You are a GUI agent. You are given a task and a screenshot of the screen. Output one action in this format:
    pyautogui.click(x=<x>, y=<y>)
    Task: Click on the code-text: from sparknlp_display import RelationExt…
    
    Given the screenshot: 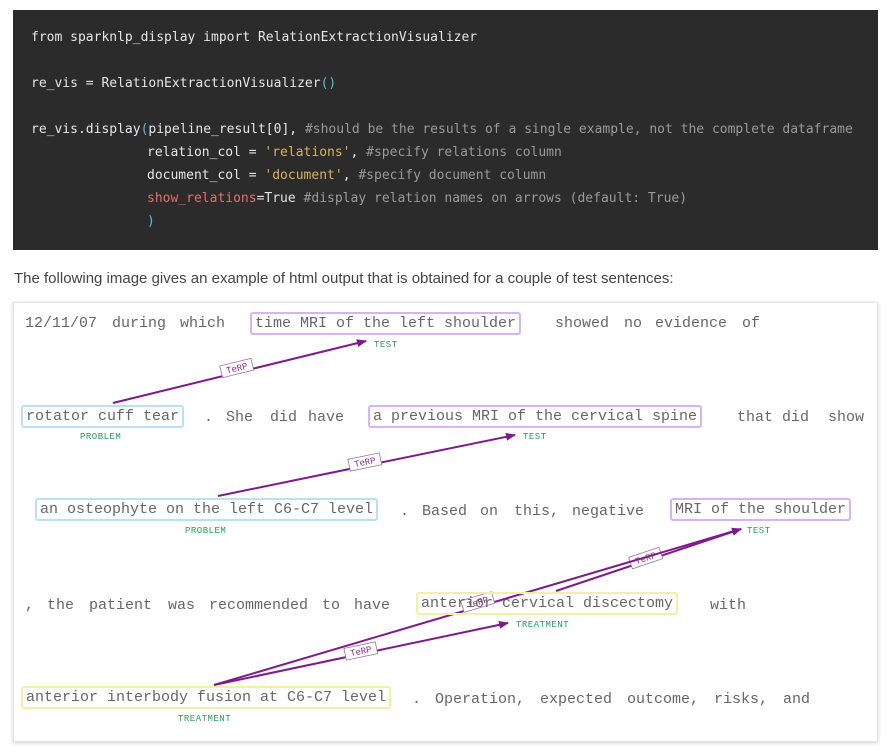 What is the action you would take?
    pyautogui.click(x=254, y=37)
    